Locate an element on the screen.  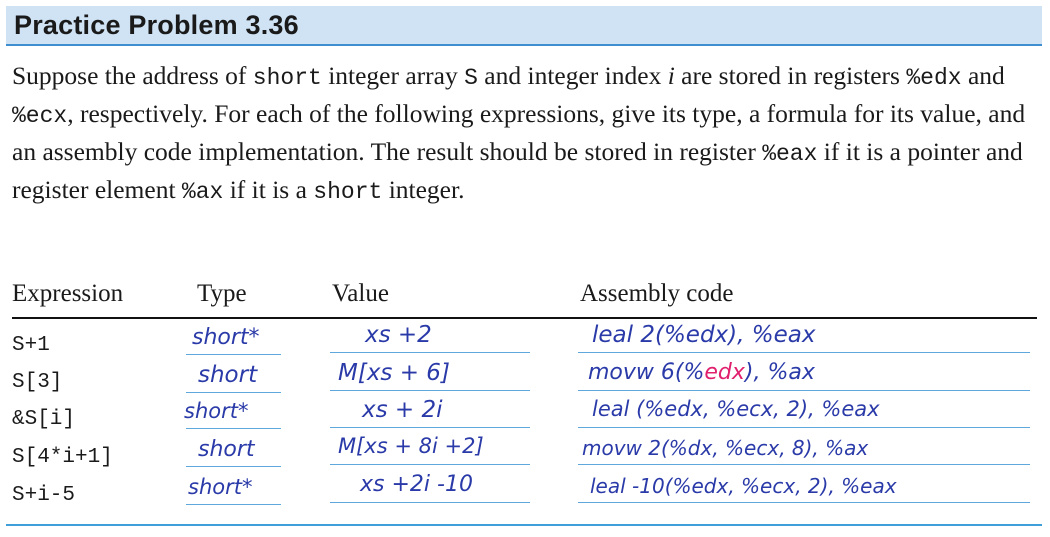
expression-cell: S[4*i+1] is located at coordinates (62, 457).